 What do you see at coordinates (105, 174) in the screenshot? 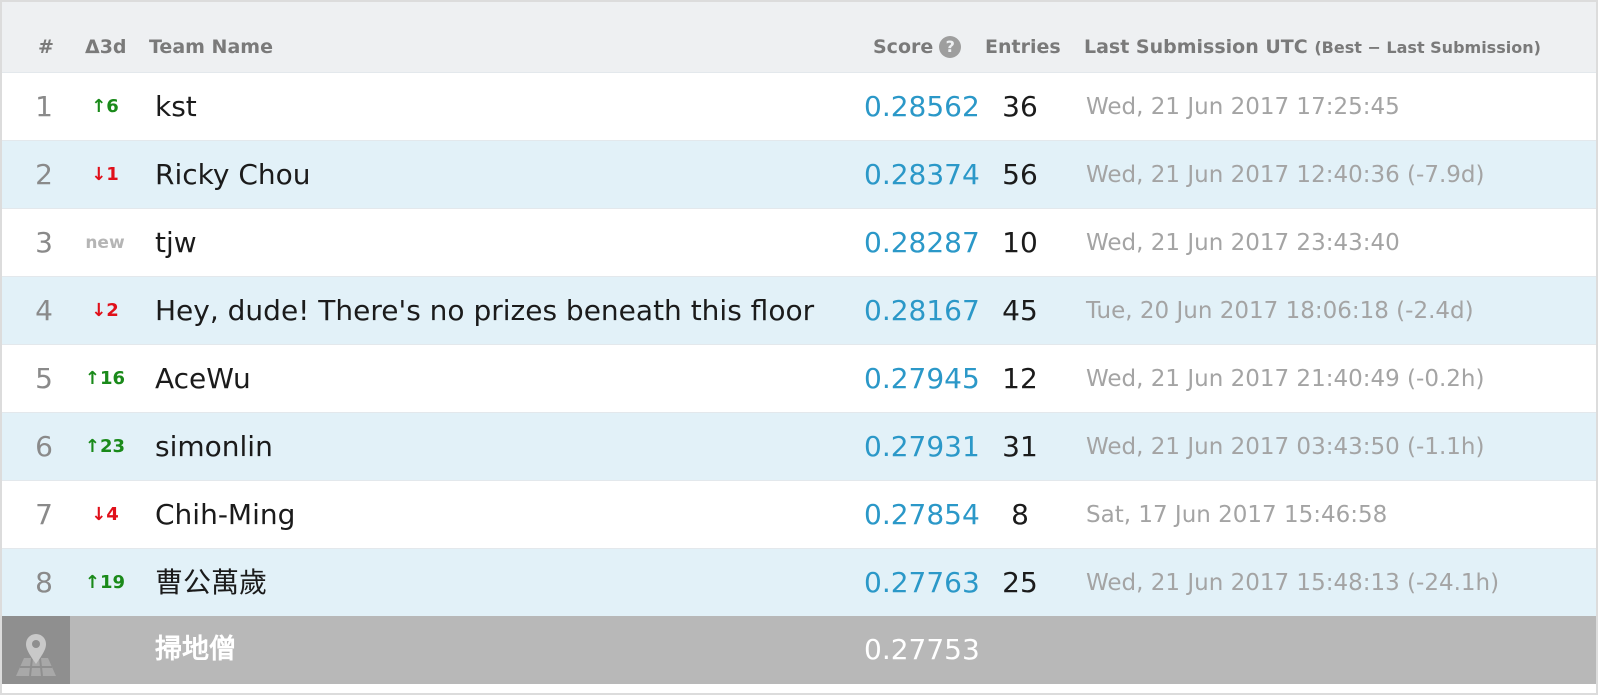
I see `rank-change-badge: ↓1` at bounding box center [105, 174].